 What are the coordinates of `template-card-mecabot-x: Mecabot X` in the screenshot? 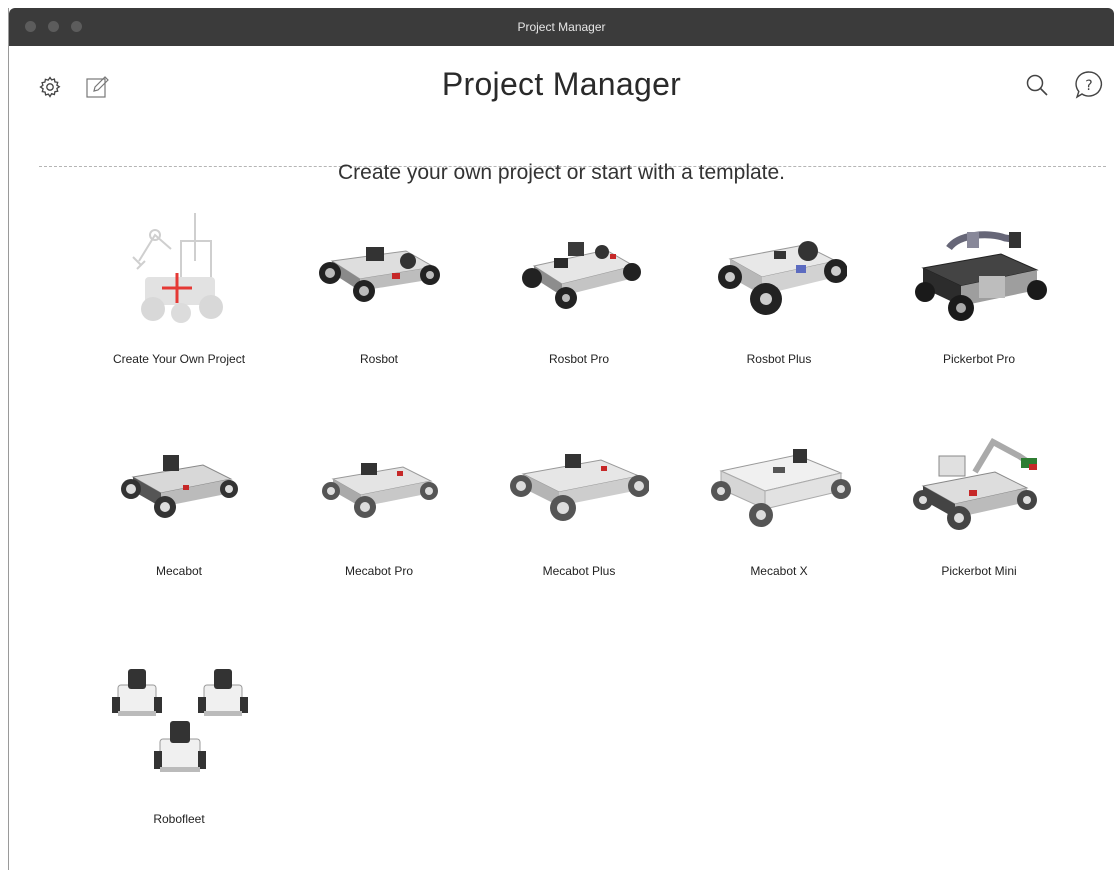 It's located at (779, 520).